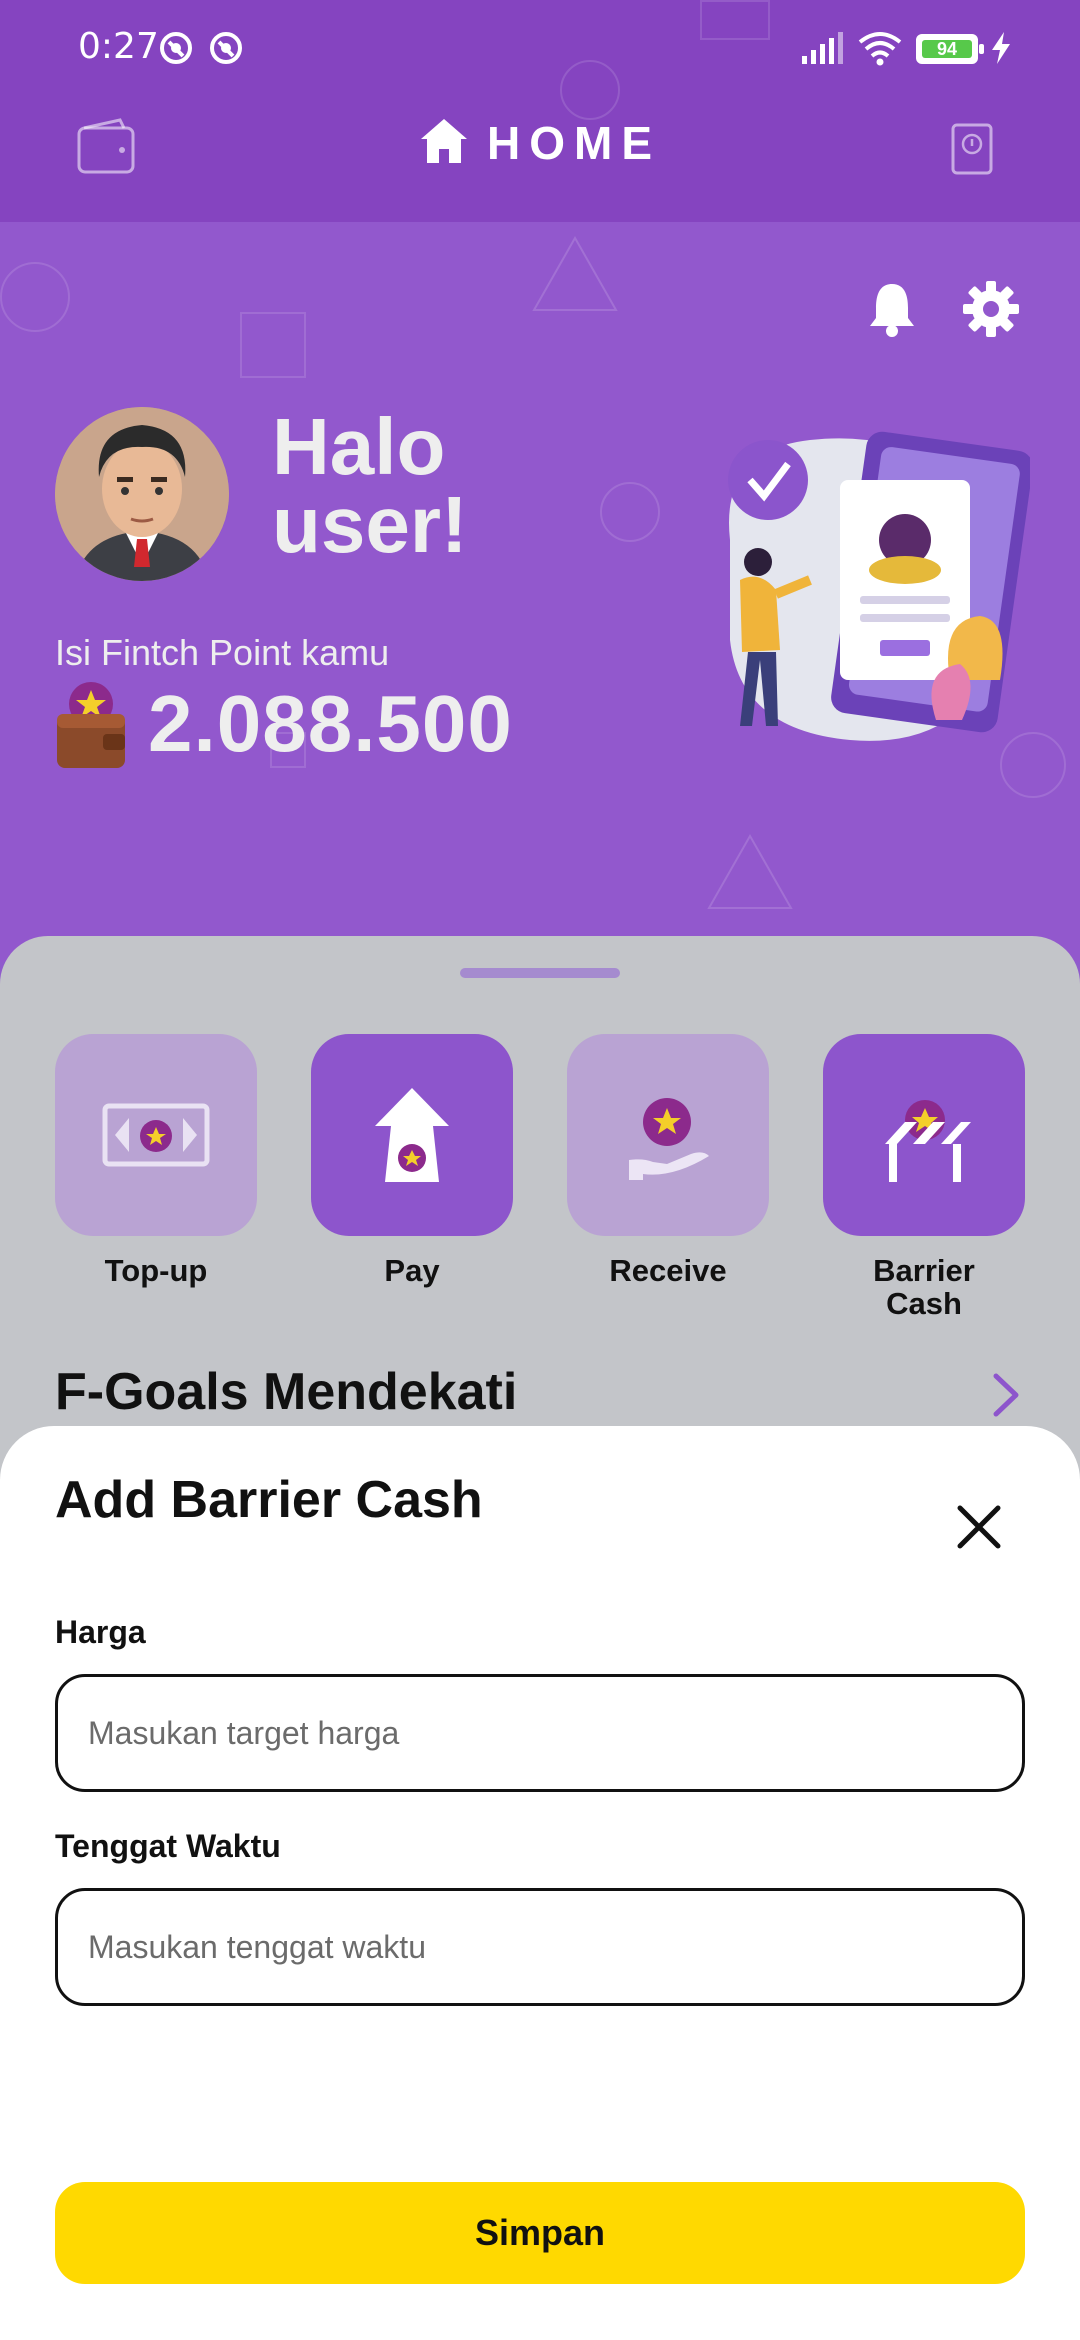  Describe the element at coordinates (574, 143) in the screenshot. I see `page-title-text: HOME` at that location.